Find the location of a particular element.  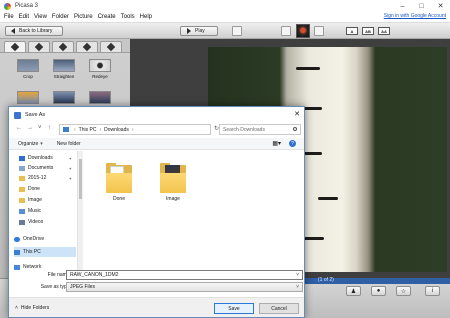

tab-effects is located at coordinates (63, 46).